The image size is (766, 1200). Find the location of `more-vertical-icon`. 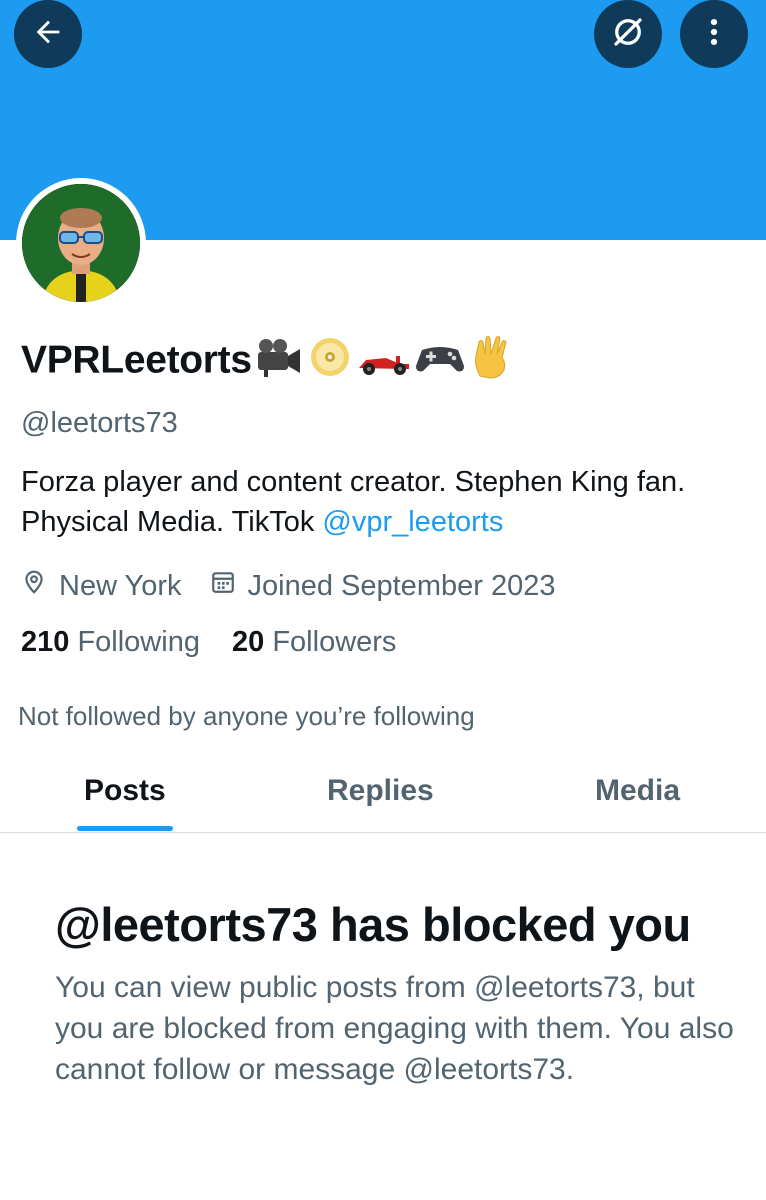

more-vertical-icon is located at coordinates (714, 34).